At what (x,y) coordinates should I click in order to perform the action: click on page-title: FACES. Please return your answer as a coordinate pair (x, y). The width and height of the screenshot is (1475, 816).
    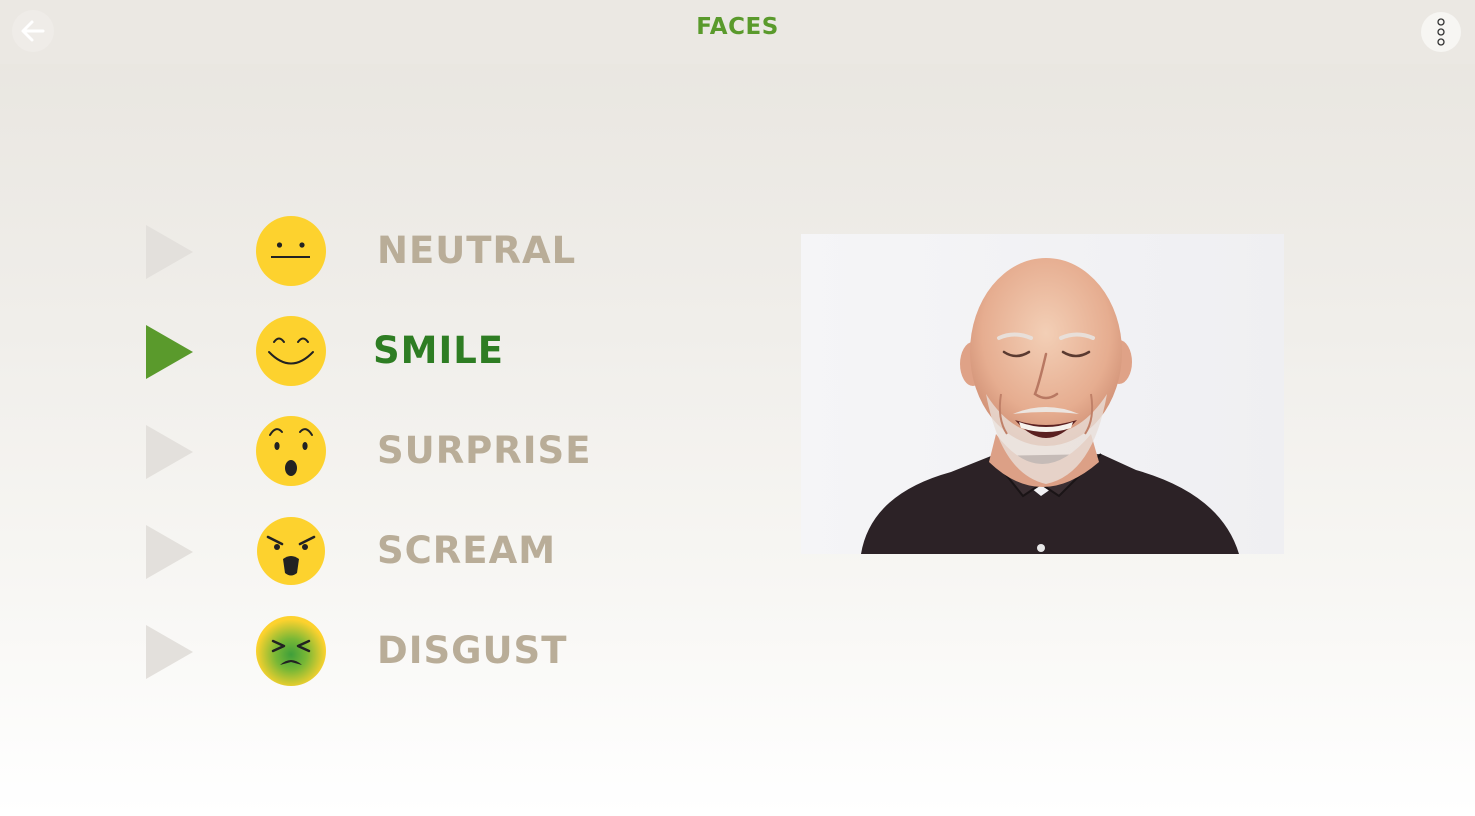
    Looking at the image, I should click on (737, 27).